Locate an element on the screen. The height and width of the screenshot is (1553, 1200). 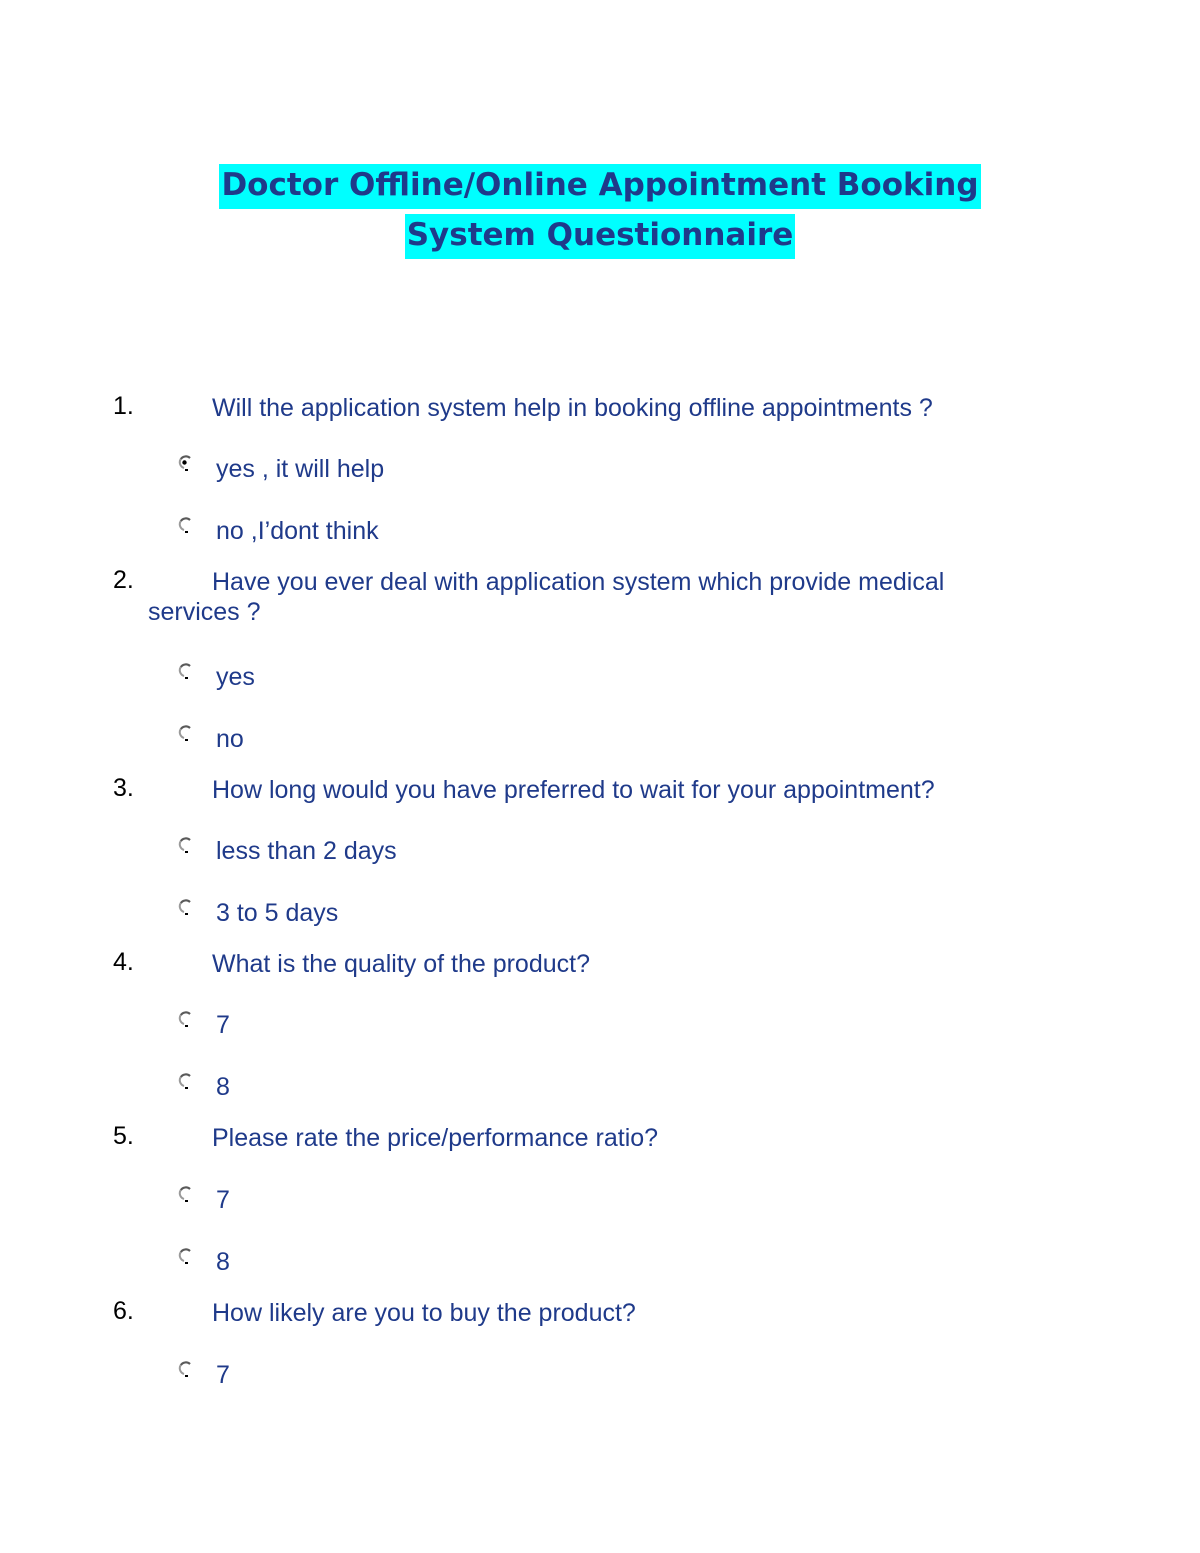
answer-option: no is located at coordinates (211, 739).